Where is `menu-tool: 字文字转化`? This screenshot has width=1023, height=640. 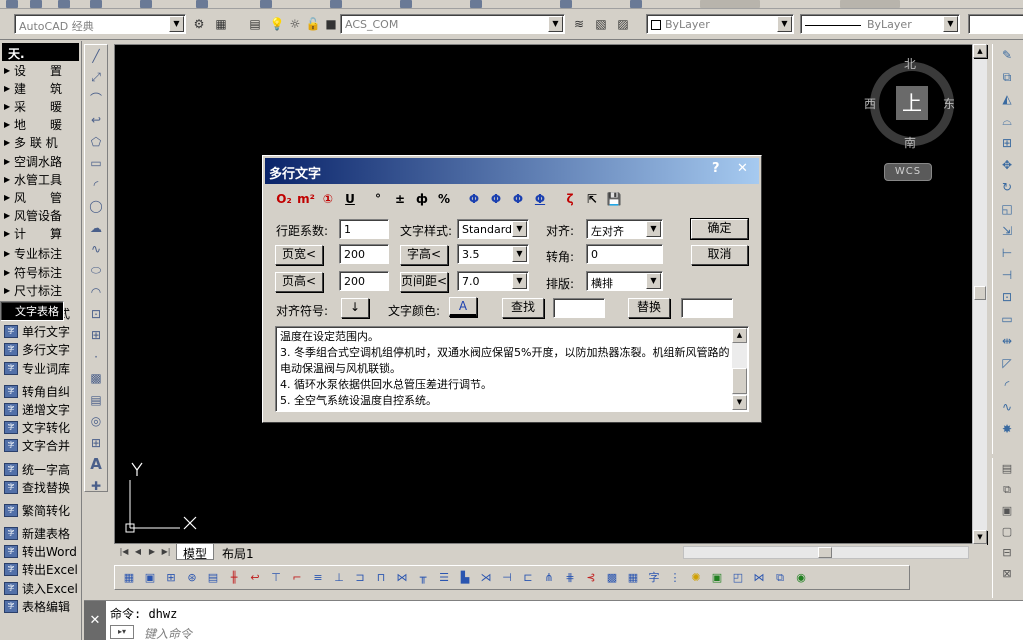
menu-tool: 字文字转化 is located at coordinates (40, 428).